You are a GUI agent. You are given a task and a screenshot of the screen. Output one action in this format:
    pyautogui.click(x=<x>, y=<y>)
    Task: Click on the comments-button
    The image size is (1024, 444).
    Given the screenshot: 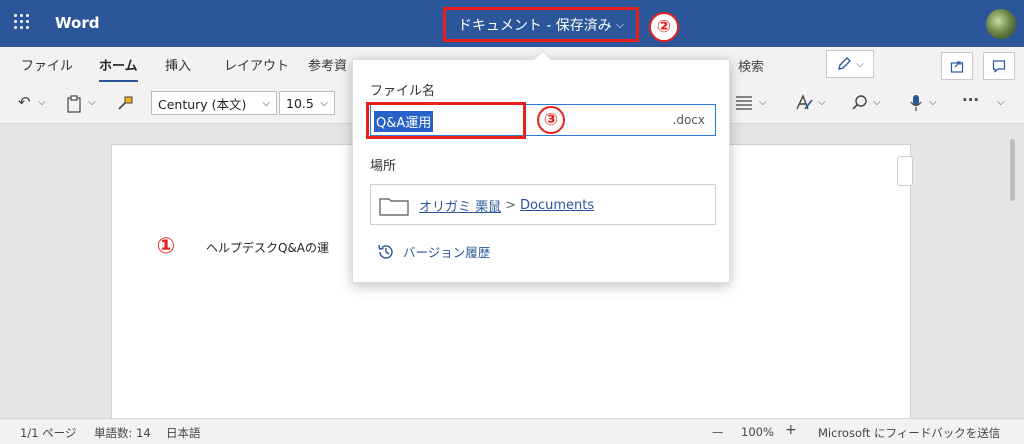 What is the action you would take?
    pyautogui.click(x=999, y=66)
    